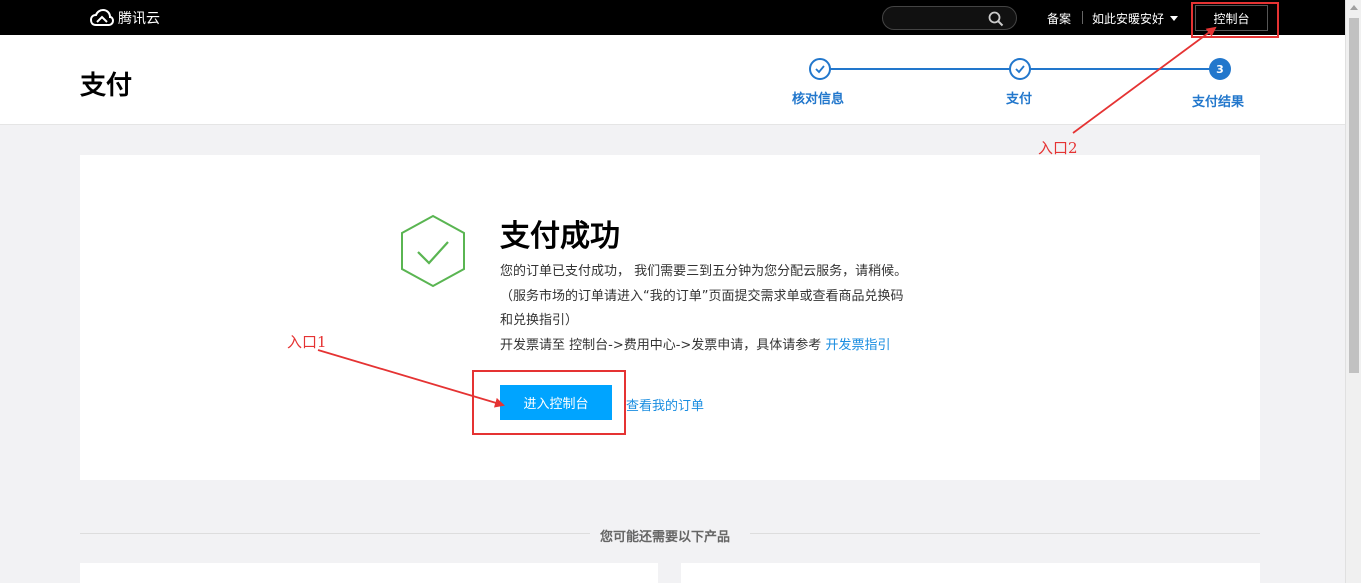 This screenshot has width=1361, height=583. What do you see at coordinates (411, 378) in the screenshot?
I see `annotation-arrow-entry1` at bounding box center [411, 378].